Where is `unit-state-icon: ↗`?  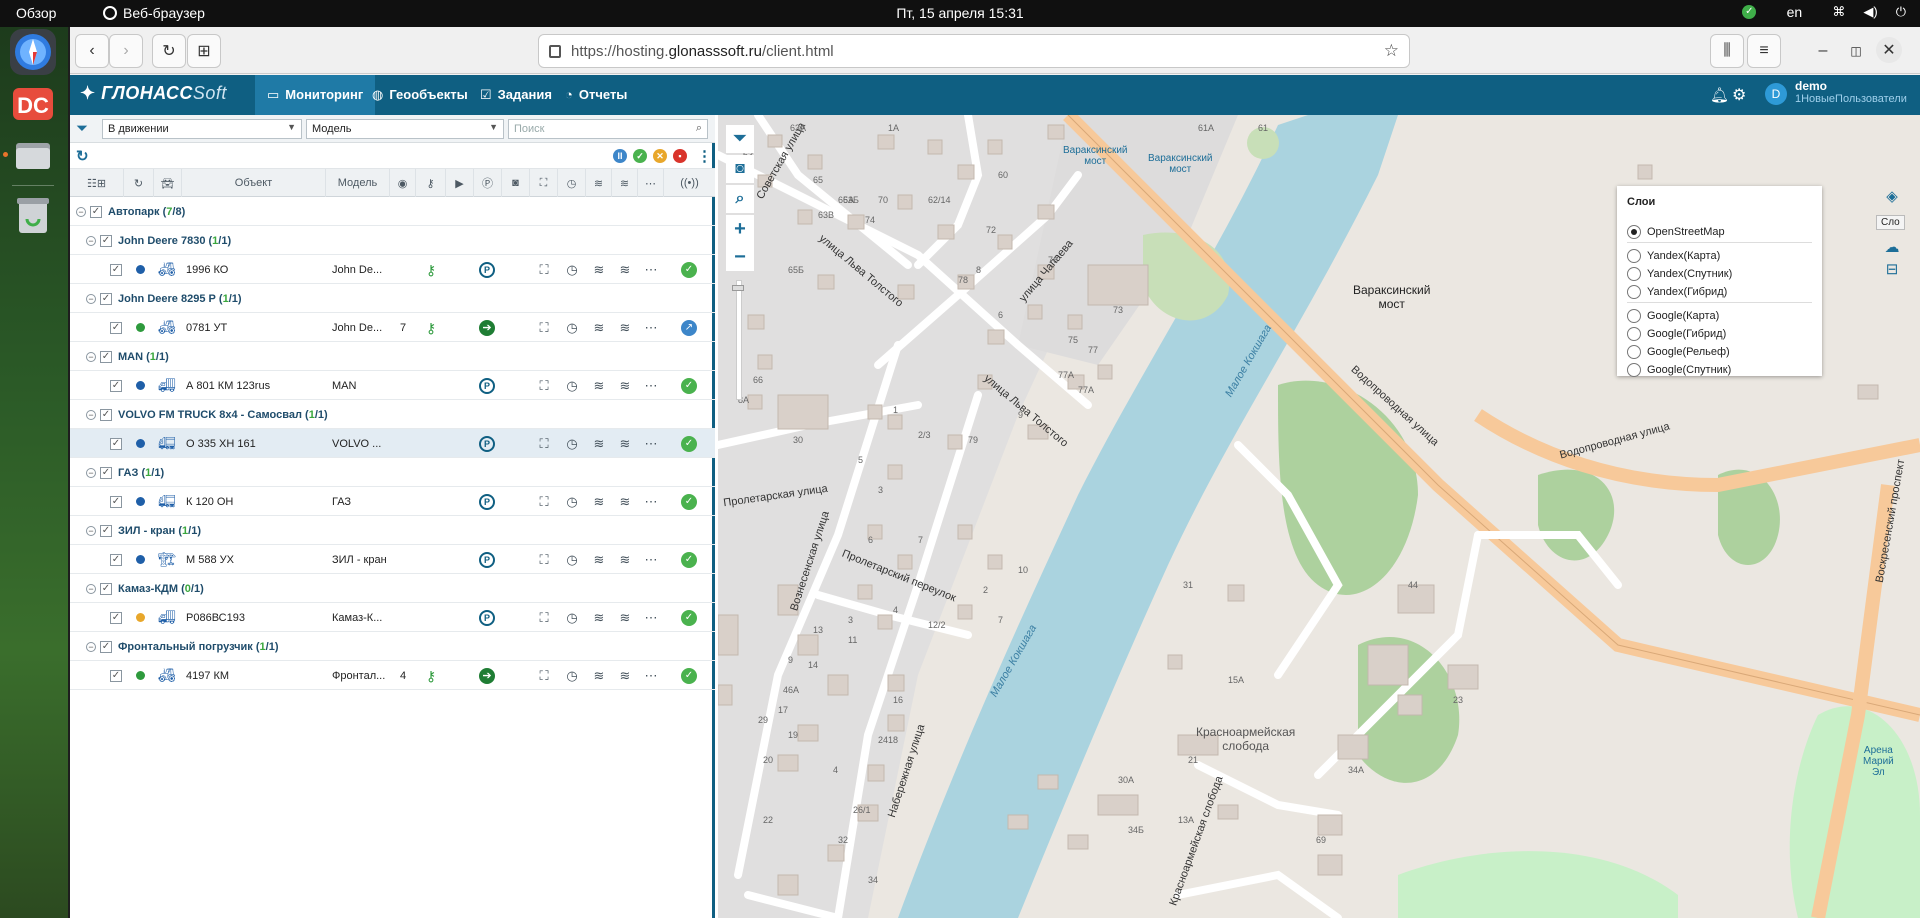
unit-state-icon: ↗ is located at coordinates (689, 328).